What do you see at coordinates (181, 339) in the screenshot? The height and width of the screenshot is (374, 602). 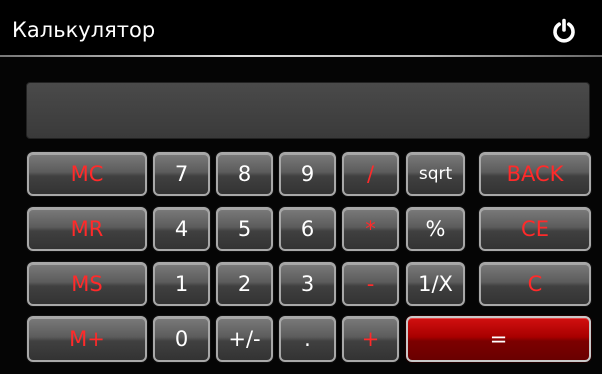 I see `digit-0-button: 0` at bounding box center [181, 339].